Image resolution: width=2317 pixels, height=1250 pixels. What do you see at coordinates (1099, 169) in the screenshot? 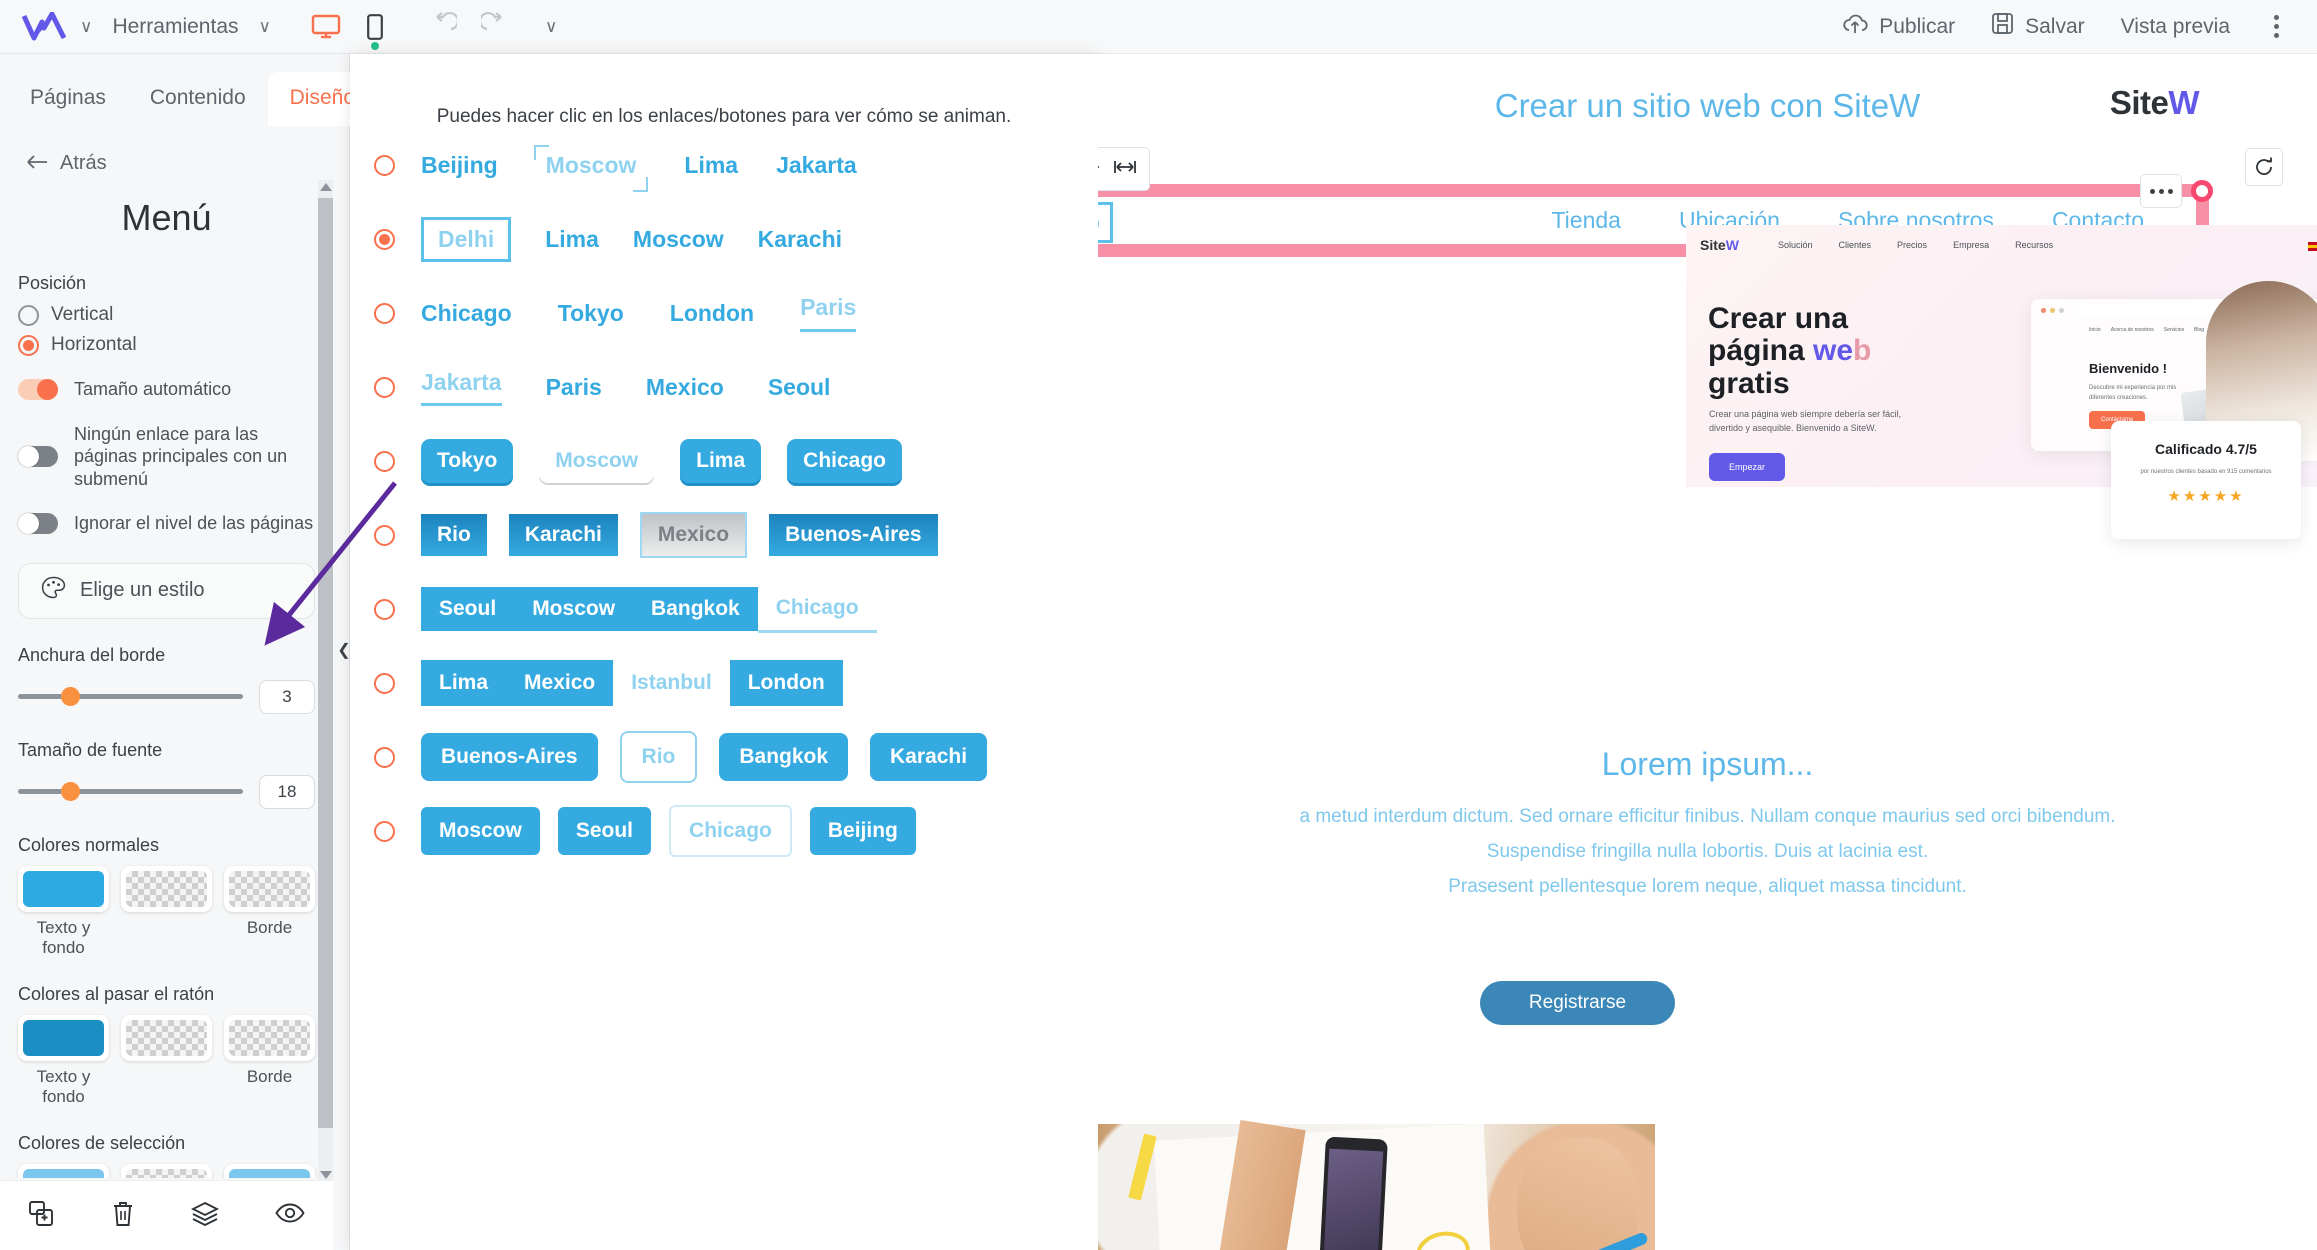
I see `align-icon` at bounding box center [1099, 169].